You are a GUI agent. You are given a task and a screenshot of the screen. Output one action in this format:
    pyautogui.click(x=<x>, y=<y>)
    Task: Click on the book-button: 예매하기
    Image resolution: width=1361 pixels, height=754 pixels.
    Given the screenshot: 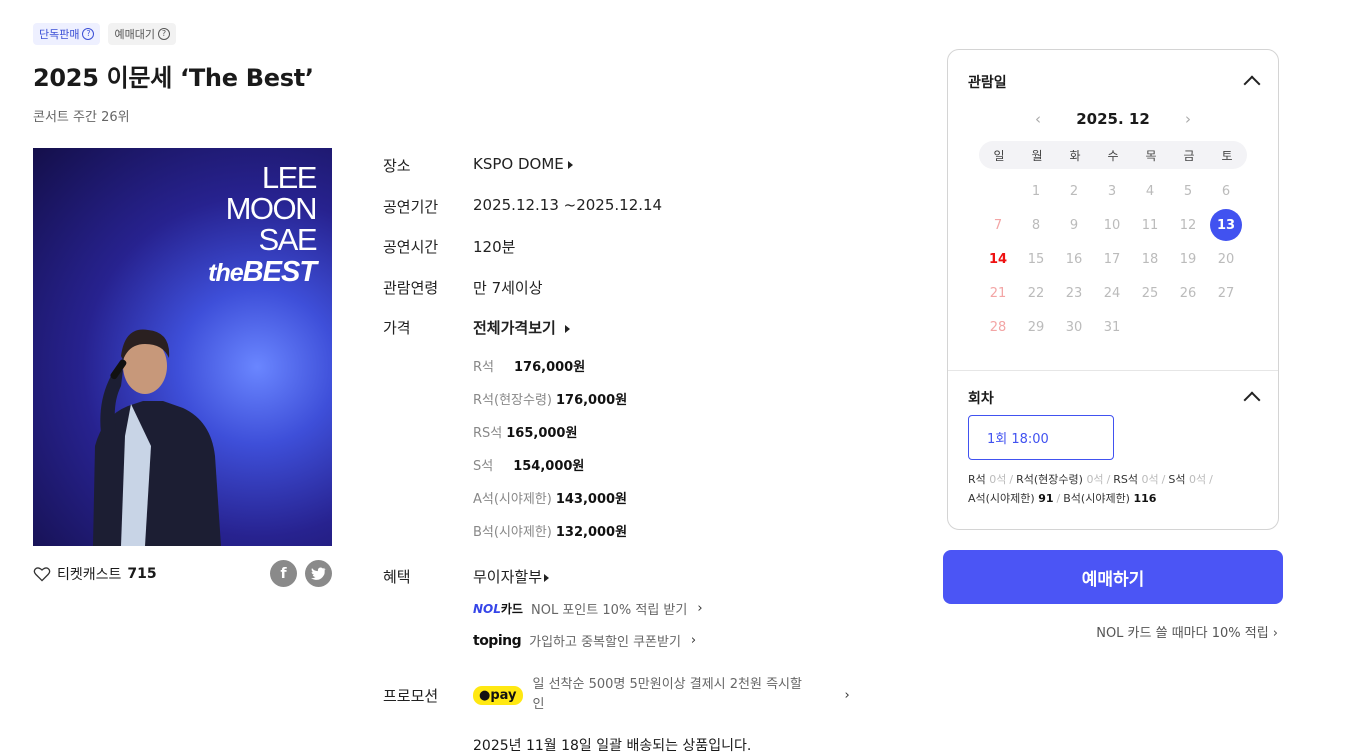 What is the action you would take?
    pyautogui.click(x=1113, y=577)
    